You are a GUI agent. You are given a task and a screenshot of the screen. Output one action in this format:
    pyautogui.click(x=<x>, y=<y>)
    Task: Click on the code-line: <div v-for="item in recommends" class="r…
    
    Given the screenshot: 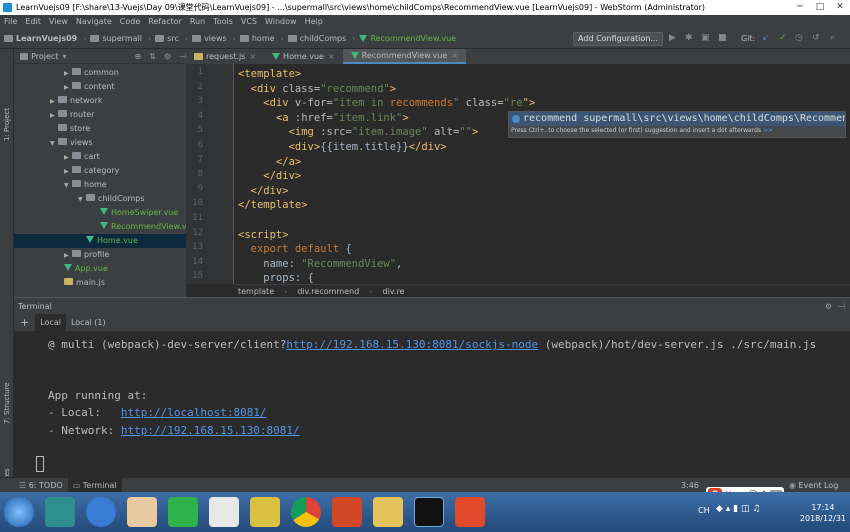 What is the action you would take?
    pyautogui.click(x=386, y=103)
    